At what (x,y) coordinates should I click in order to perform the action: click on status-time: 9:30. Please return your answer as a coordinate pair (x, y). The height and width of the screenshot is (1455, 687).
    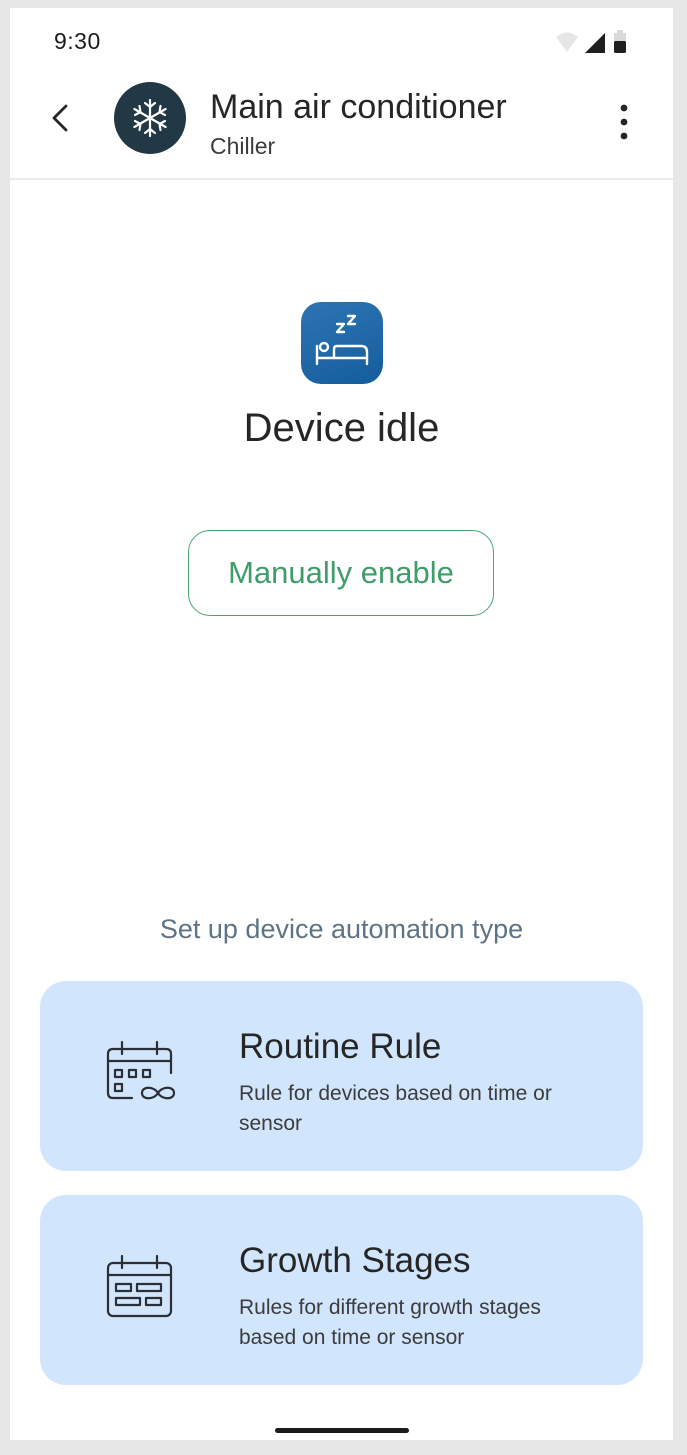
    Looking at the image, I should click on (77, 41).